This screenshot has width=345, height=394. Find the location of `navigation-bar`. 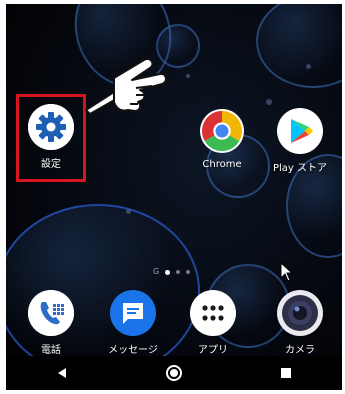

navigation-bar is located at coordinates (174, 373).